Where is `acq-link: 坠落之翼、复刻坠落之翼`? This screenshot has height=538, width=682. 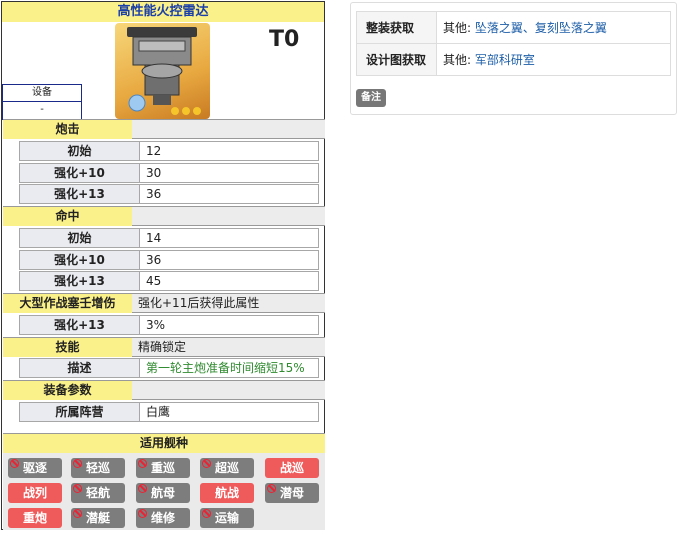
acq-link: 坠落之翼、复刻坠落之翼 is located at coordinates (541, 28).